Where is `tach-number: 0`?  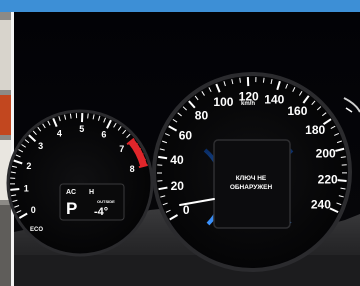
tach-number: 0 is located at coordinates (33, 210).